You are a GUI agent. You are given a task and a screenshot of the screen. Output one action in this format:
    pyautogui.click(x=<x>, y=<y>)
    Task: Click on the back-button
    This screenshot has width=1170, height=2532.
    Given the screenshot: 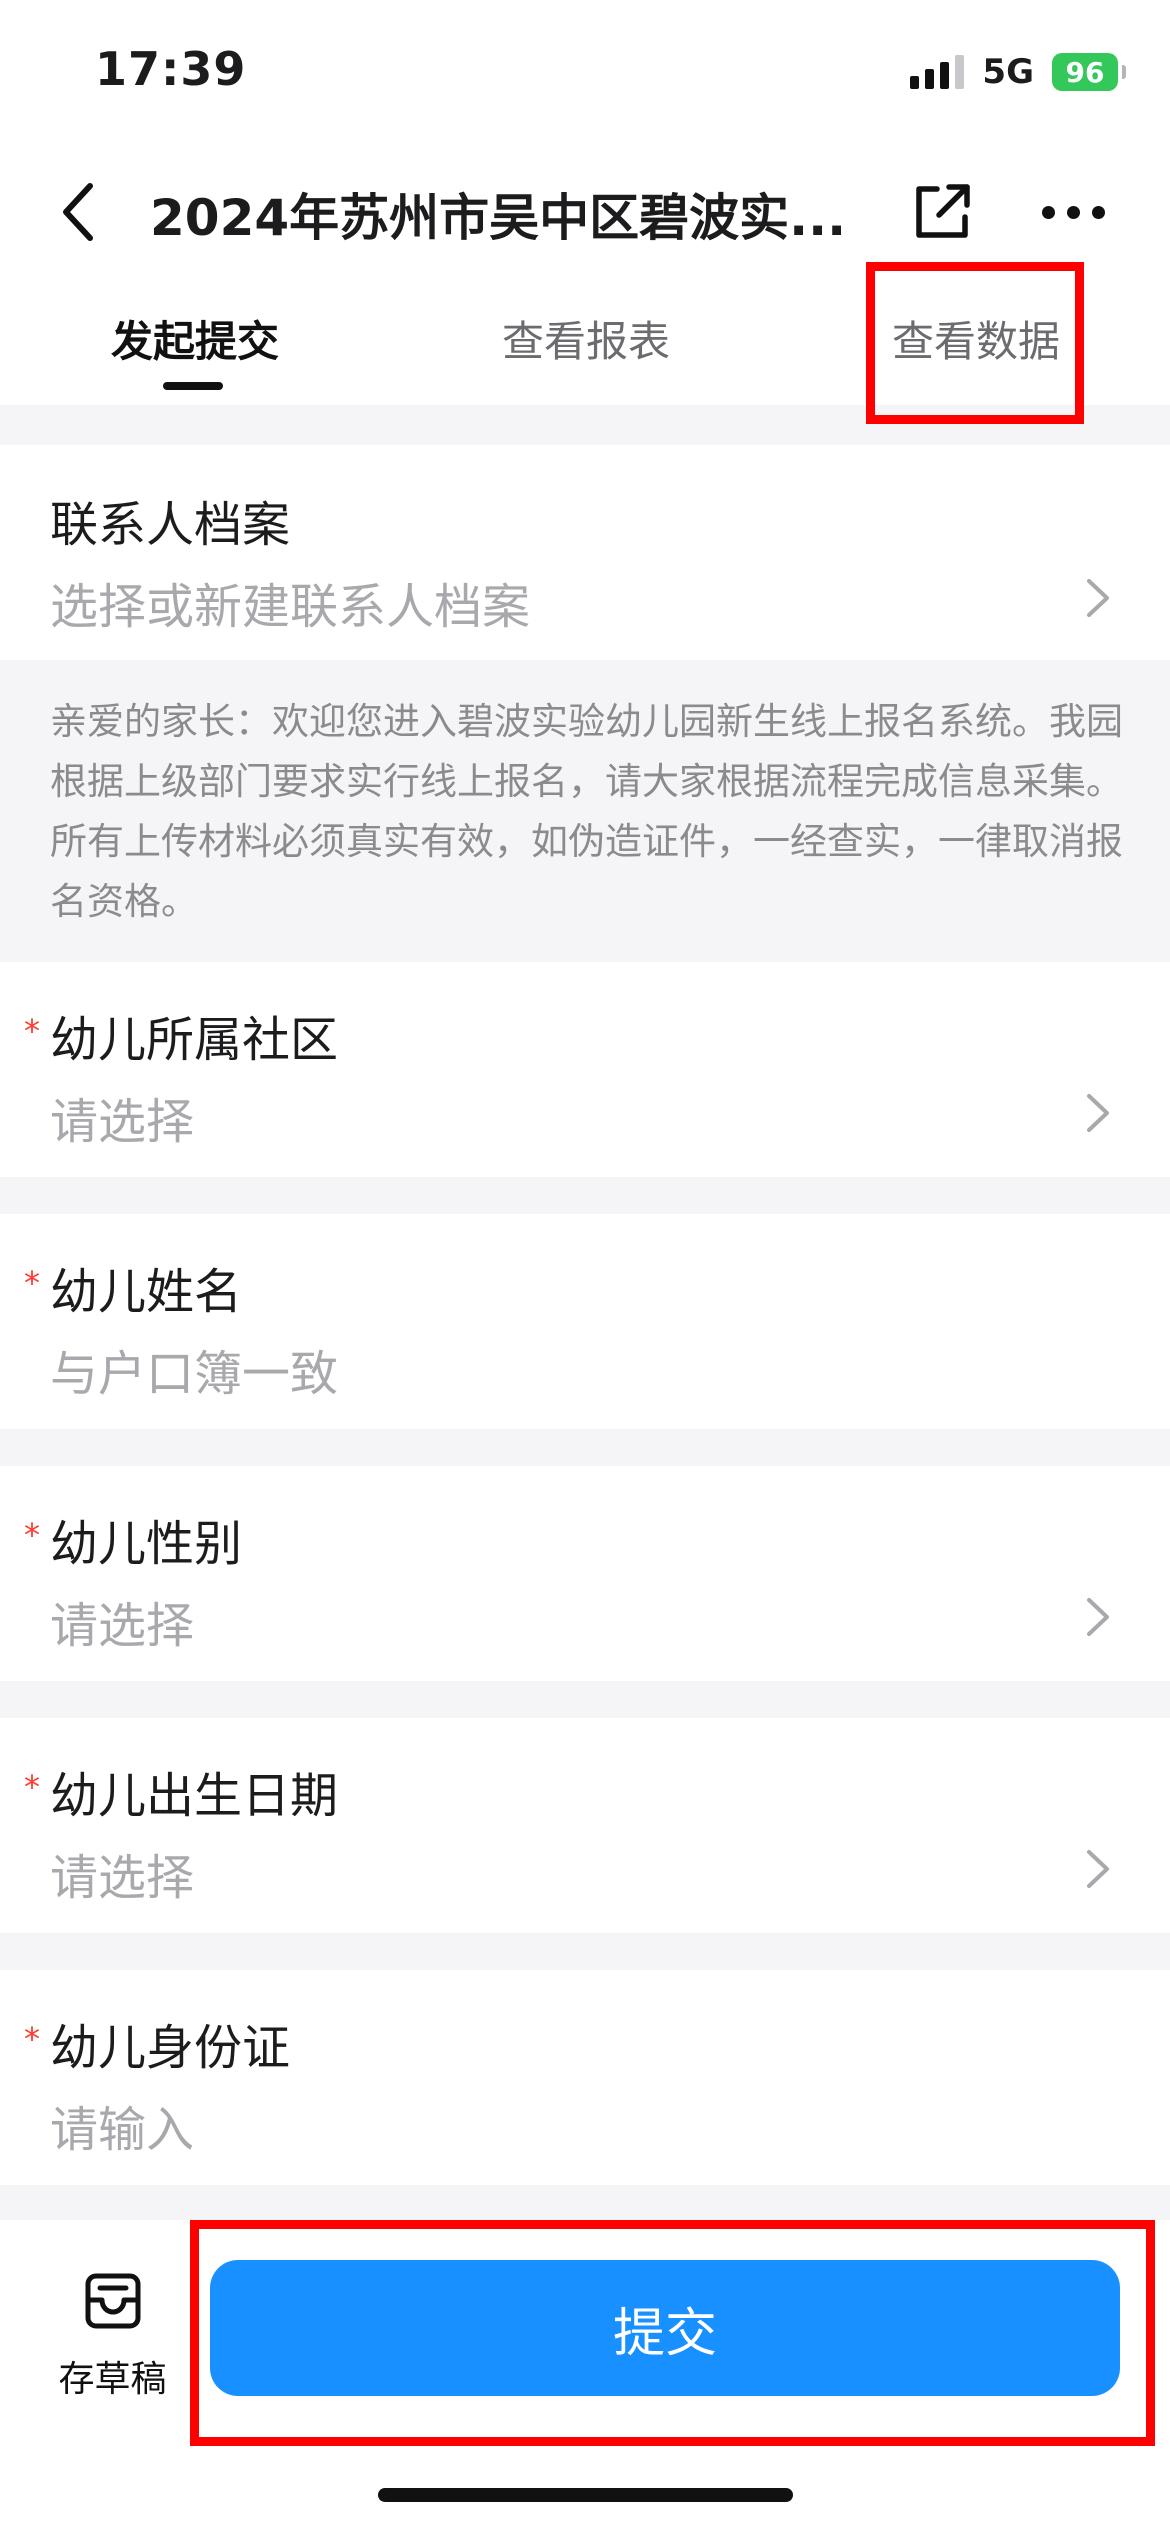 What is the action you would take?
    pyautogui.click(x=78, y=212)
    